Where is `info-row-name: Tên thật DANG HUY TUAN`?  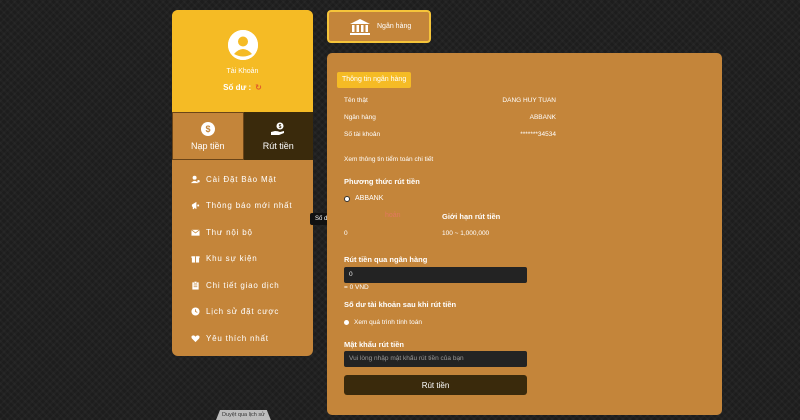 info-row-name: Tên thật DANG HUY TUAN is located at coordinates (450, 100).